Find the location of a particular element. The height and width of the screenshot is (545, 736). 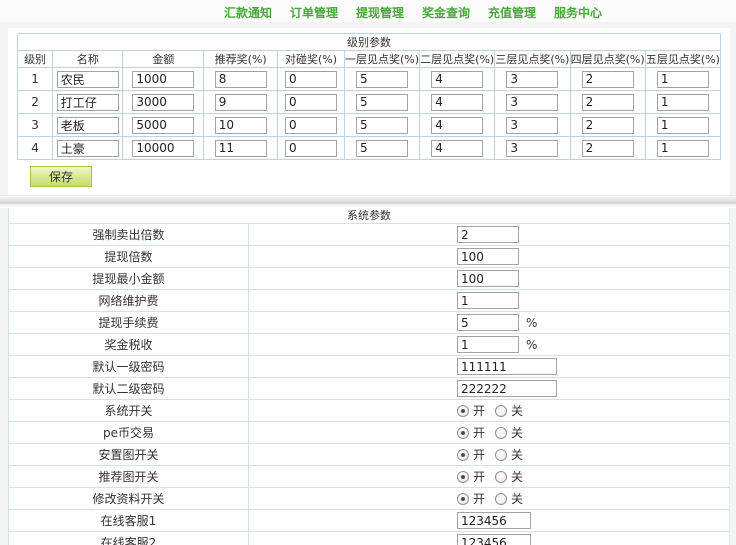

nav-item-2: 订单管理 is located at coordinates (314, 13).